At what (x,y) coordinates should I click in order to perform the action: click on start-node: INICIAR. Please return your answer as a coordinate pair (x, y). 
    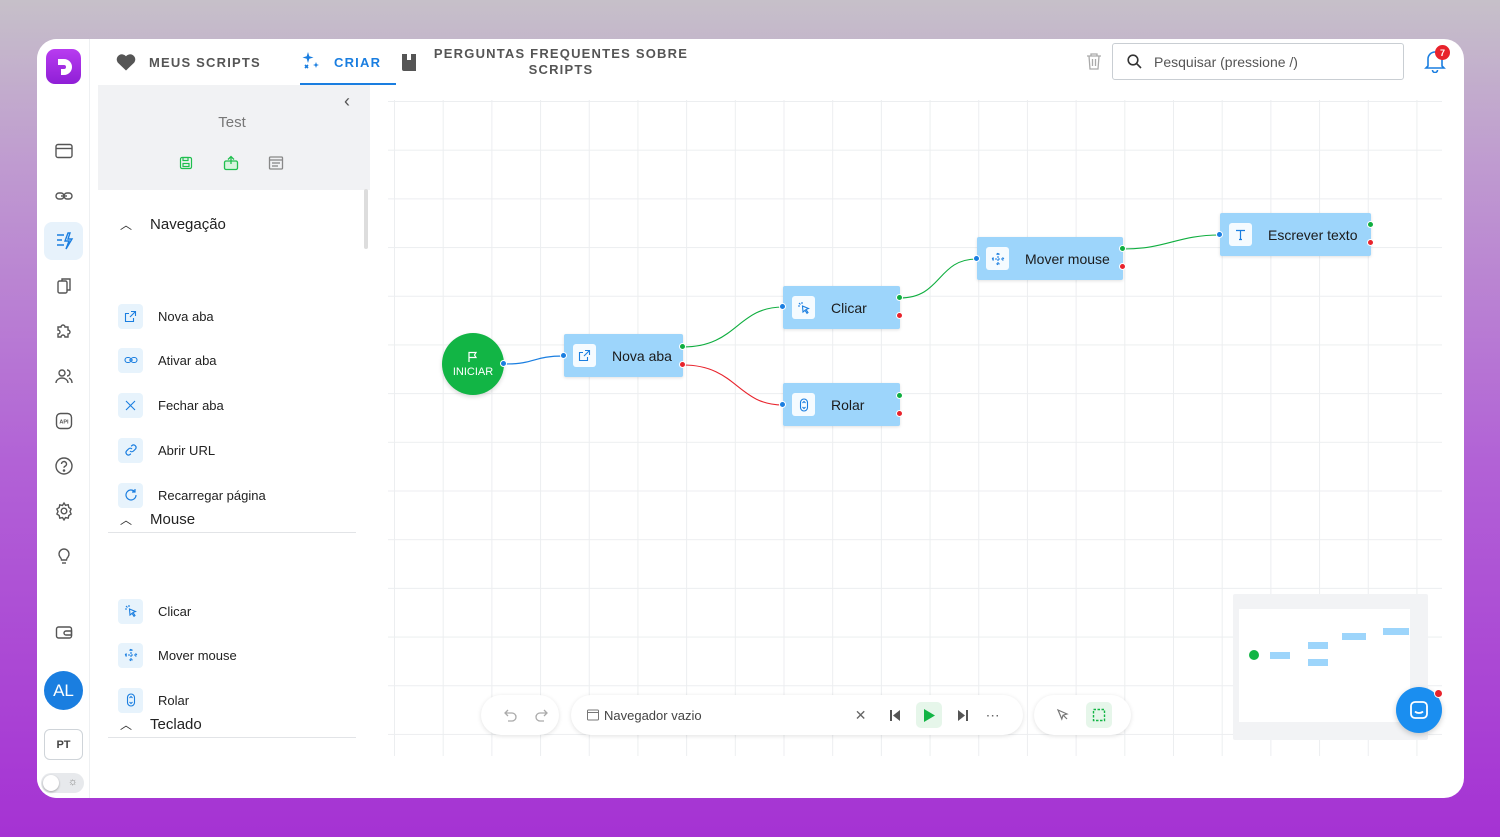
    Looking at the image, I should click on (473, 364).